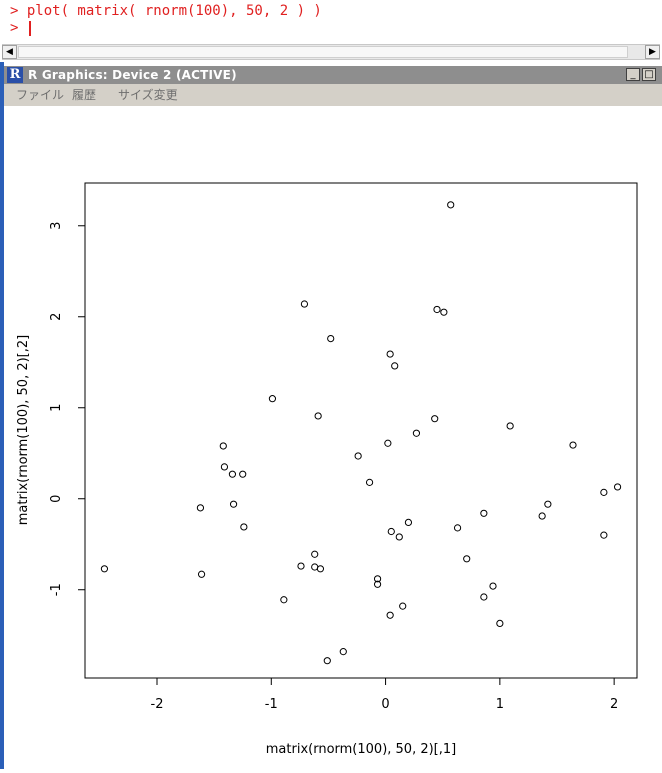 The image size is (662, 773). I want to click on scroll-left-button: ◀, so click(9, 52).